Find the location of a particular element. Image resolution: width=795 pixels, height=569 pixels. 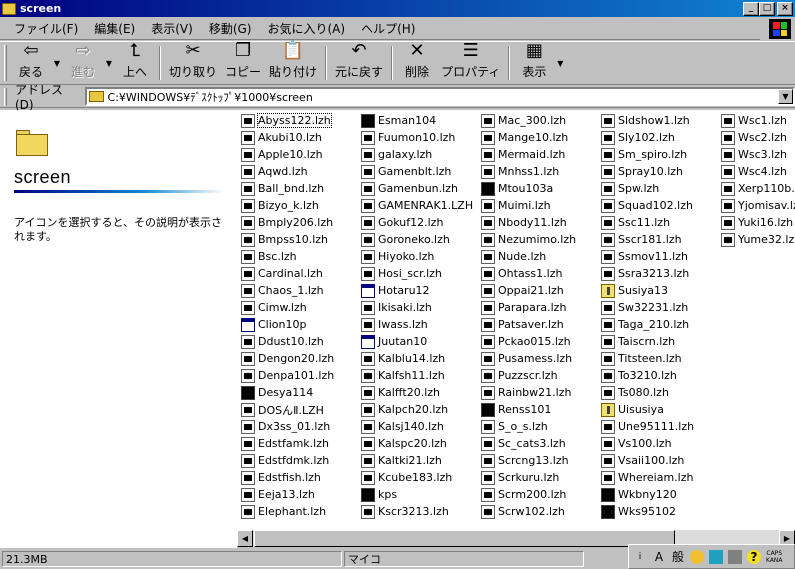

ime-kanji: 般 is located at coordinates (678, 557).